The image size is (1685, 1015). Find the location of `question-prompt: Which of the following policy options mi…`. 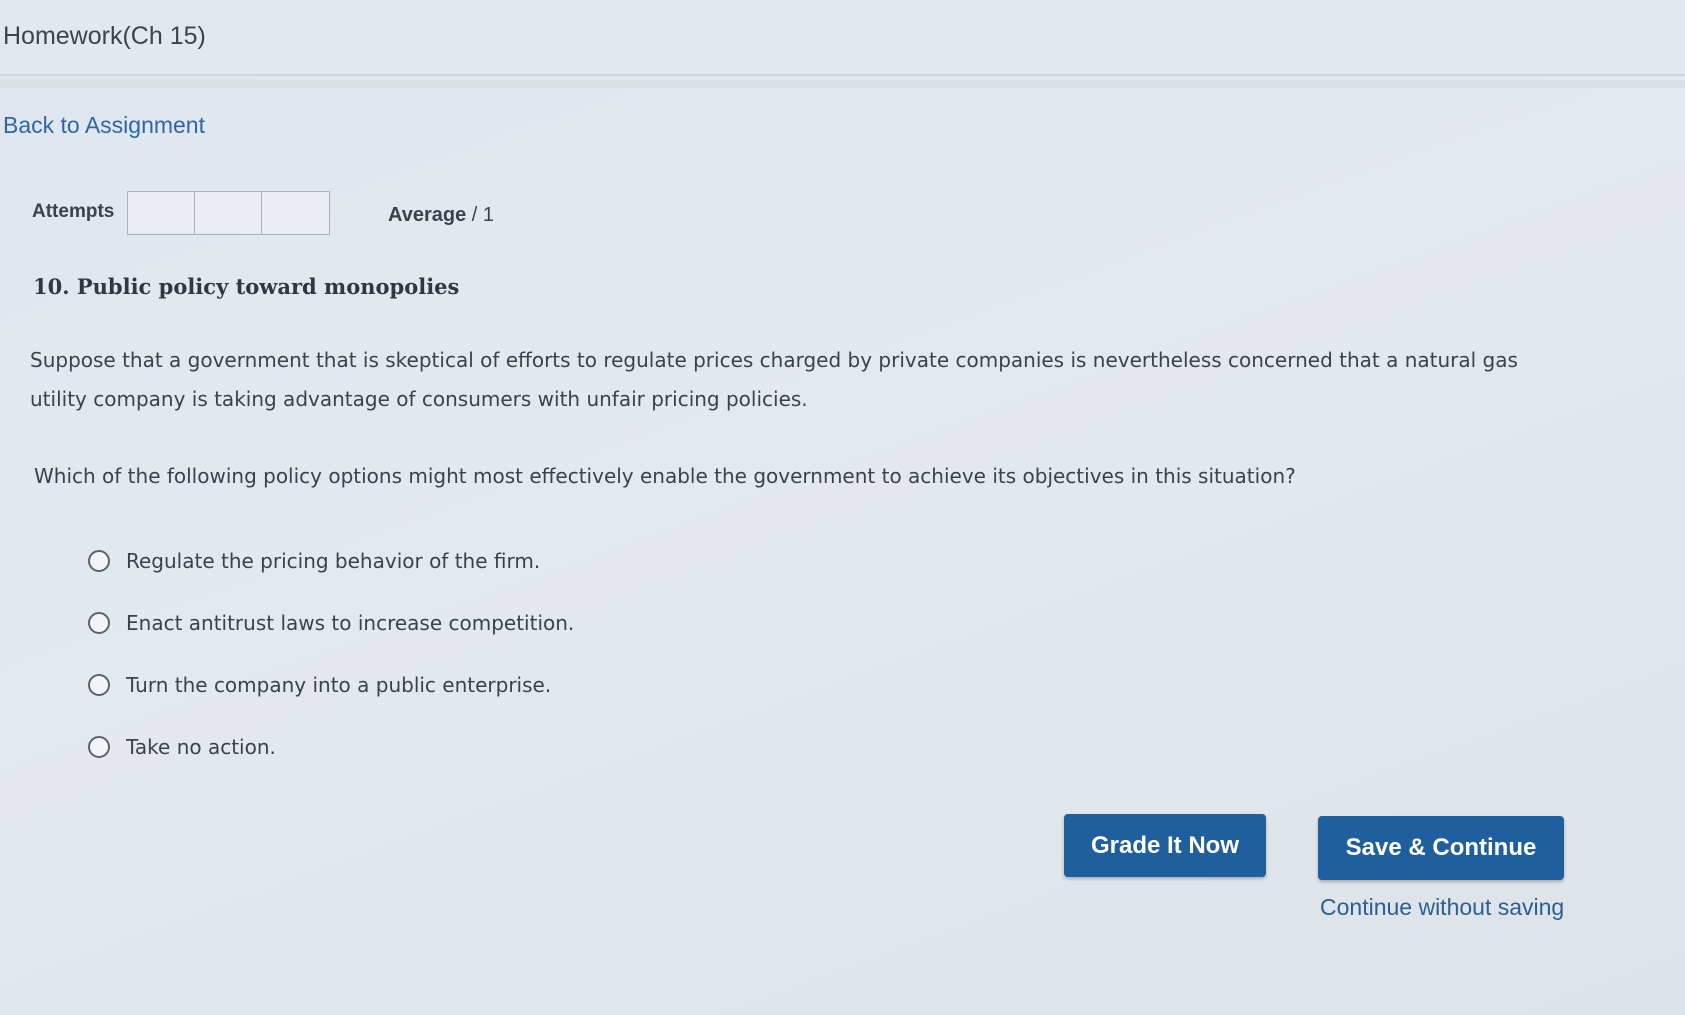

question-prompt: Which of the following policy options mi… is located at coordinates (665, 476).